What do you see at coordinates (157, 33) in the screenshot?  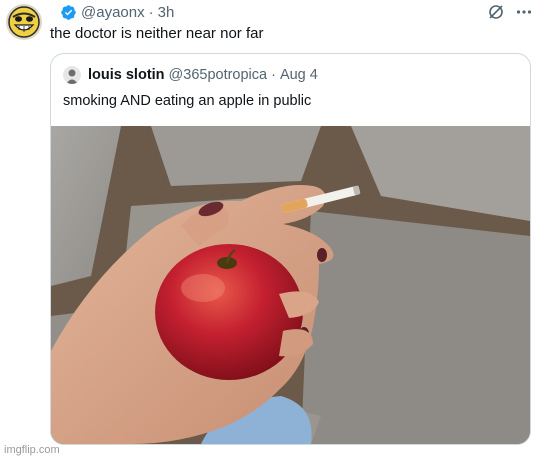 I see `post-text: the doctor is neither near nor far` at bounding box center [157, 33].